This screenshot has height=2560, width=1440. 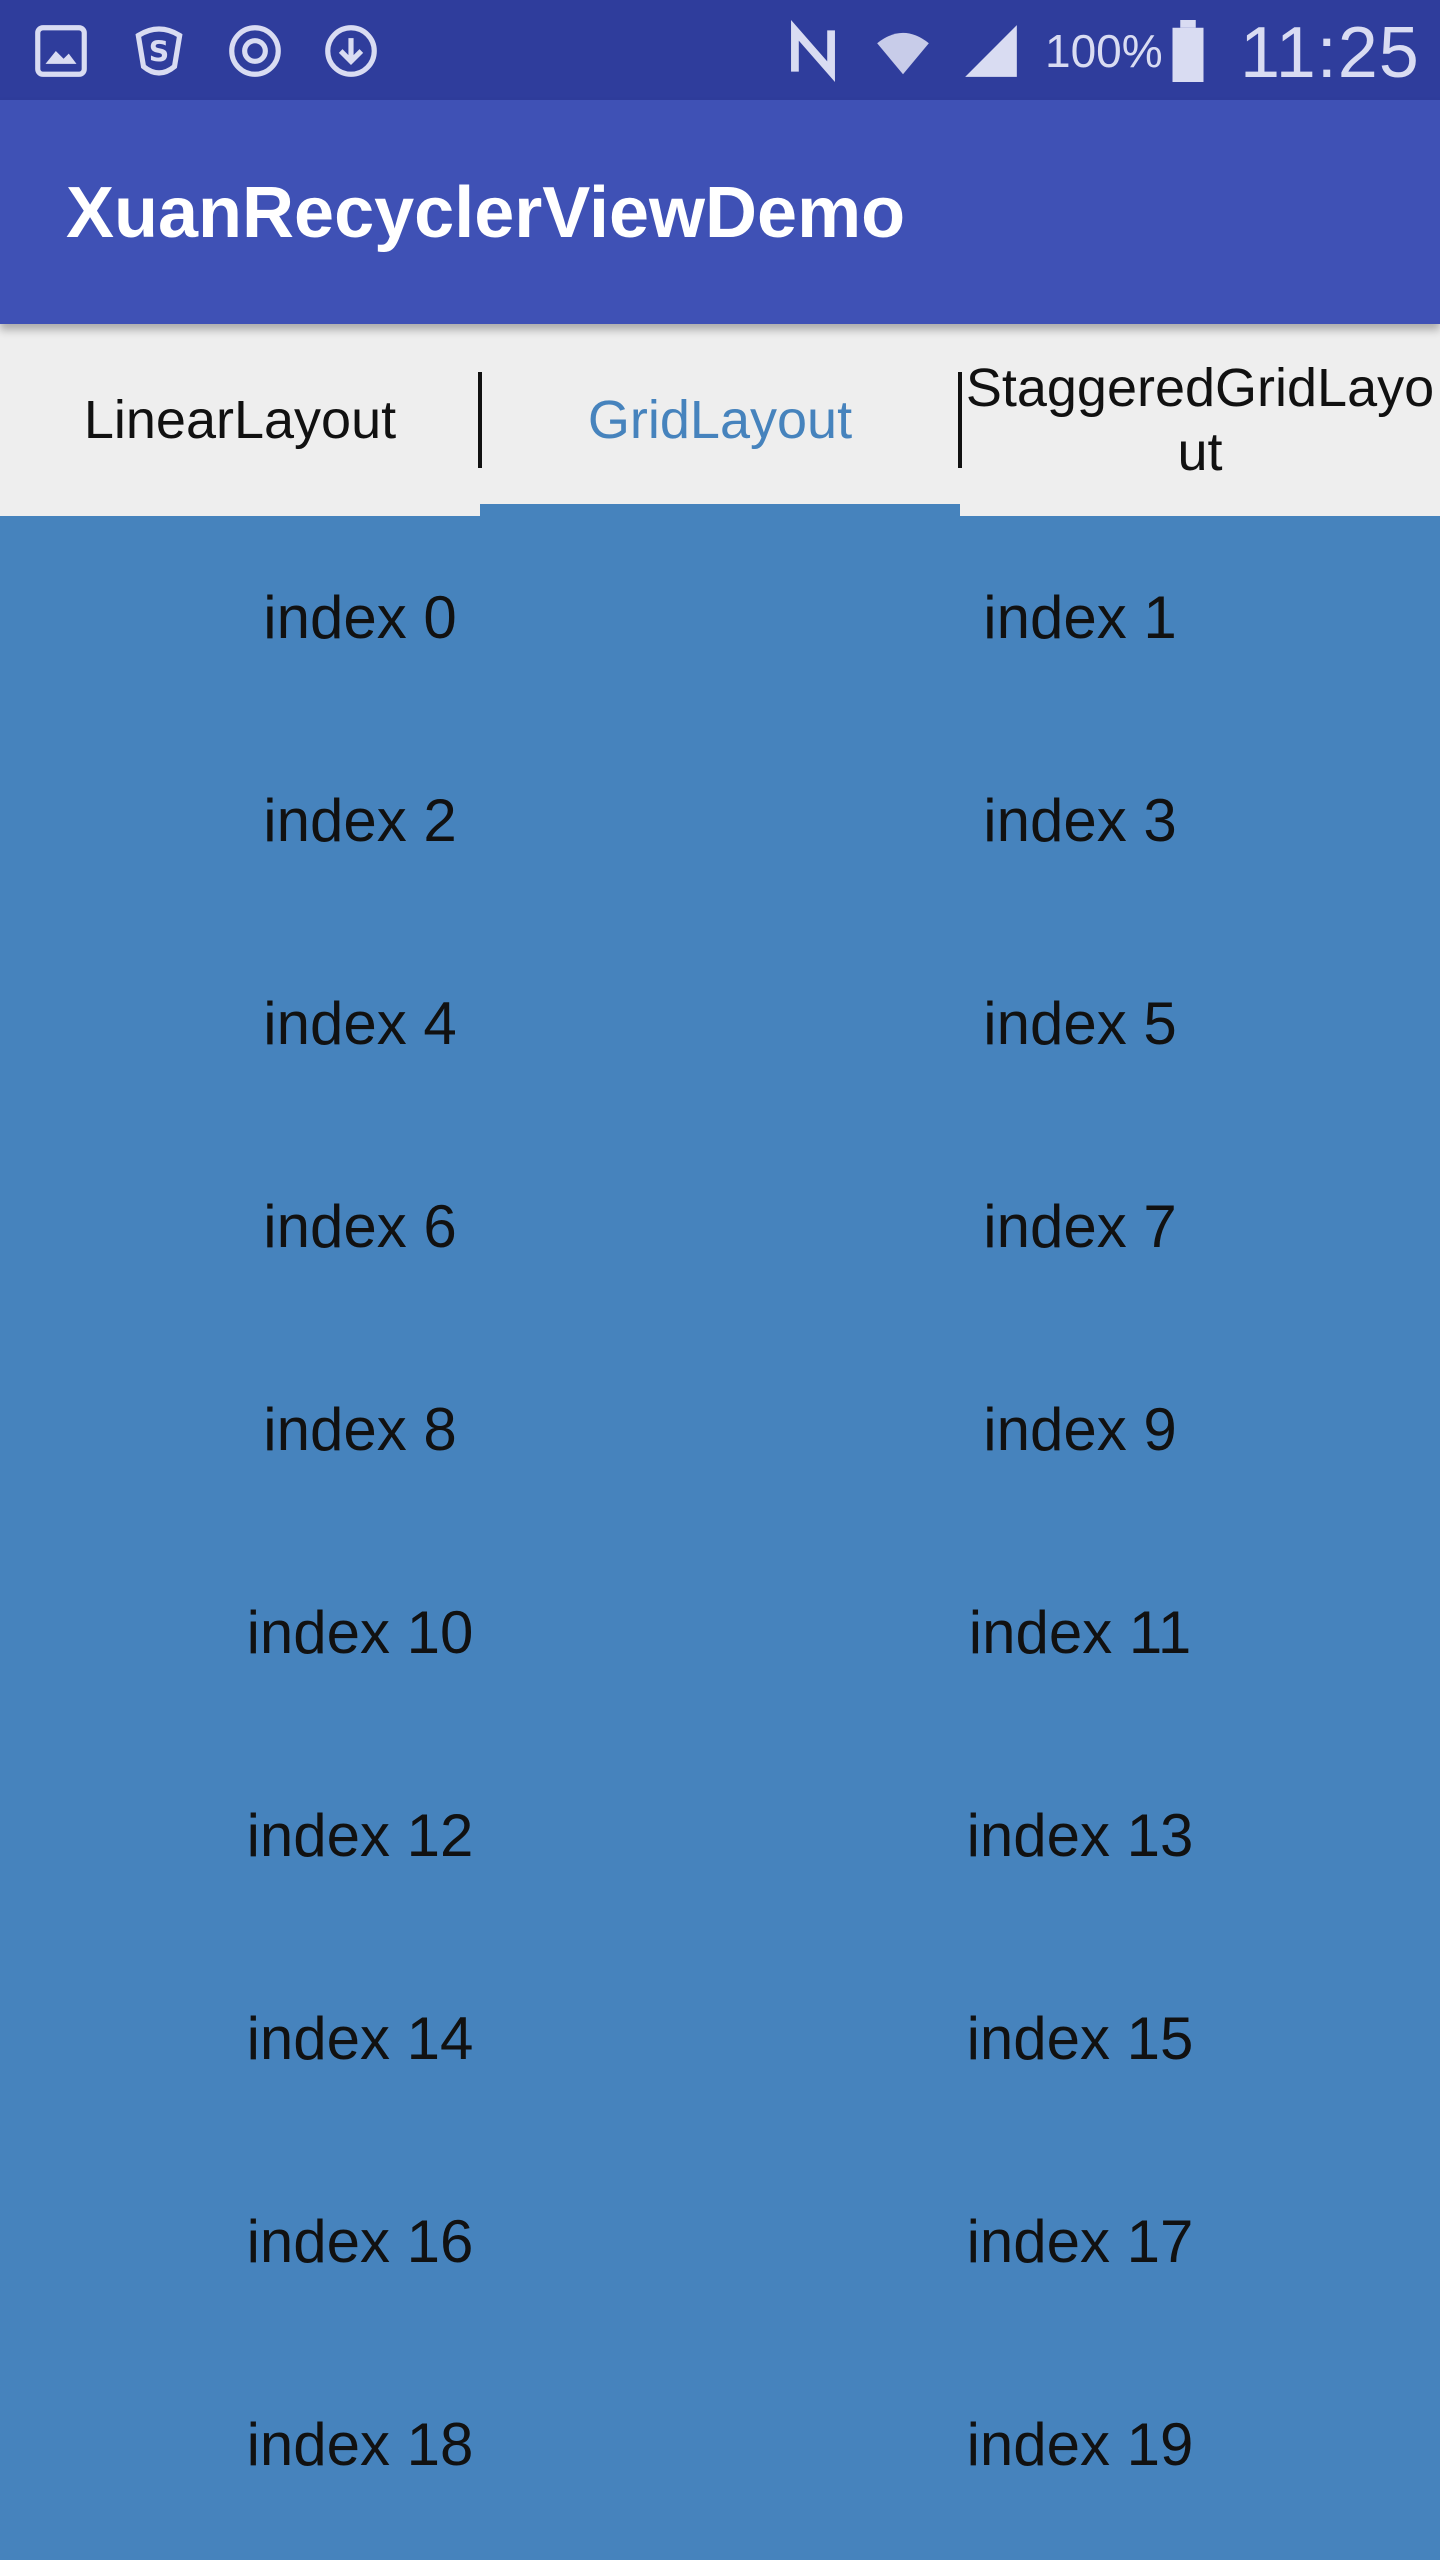 I want to click on grid-item: index 4, so click(x=360, y=1023).